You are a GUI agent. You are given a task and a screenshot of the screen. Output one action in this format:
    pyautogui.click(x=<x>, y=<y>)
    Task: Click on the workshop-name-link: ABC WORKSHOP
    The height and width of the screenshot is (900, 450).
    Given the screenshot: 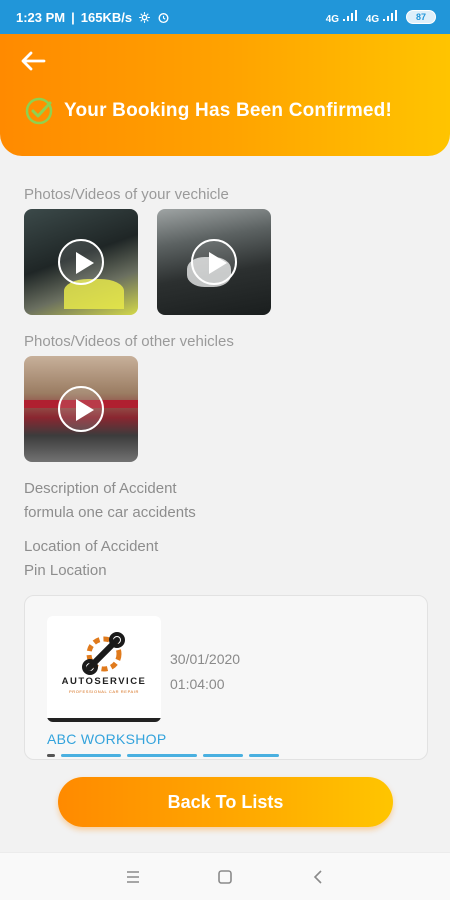 What is the action you would take?
    pyautogui.click(x=107, y=739)
    